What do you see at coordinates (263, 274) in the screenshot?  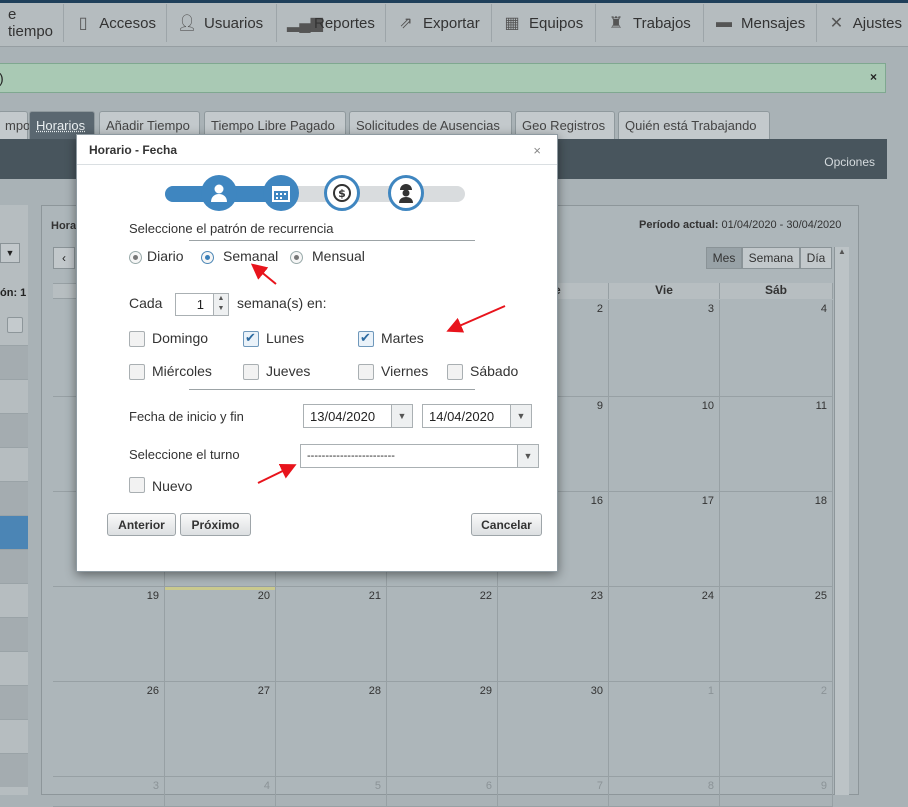 I see `arrow-to-weekly` at bounding box center [263, 274].